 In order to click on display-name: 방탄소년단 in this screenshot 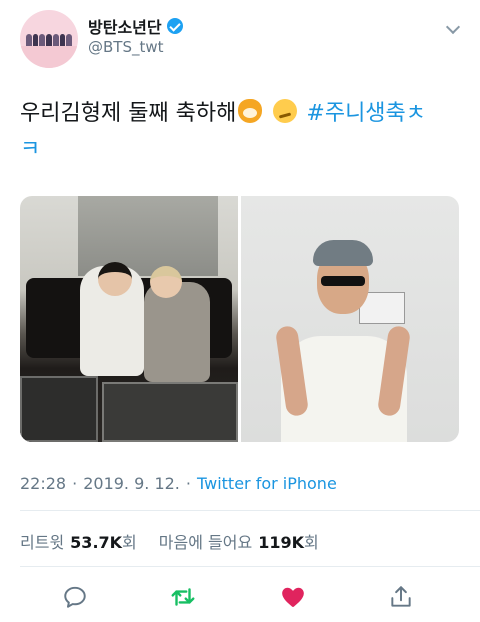, I will do `click(125, 26)`.